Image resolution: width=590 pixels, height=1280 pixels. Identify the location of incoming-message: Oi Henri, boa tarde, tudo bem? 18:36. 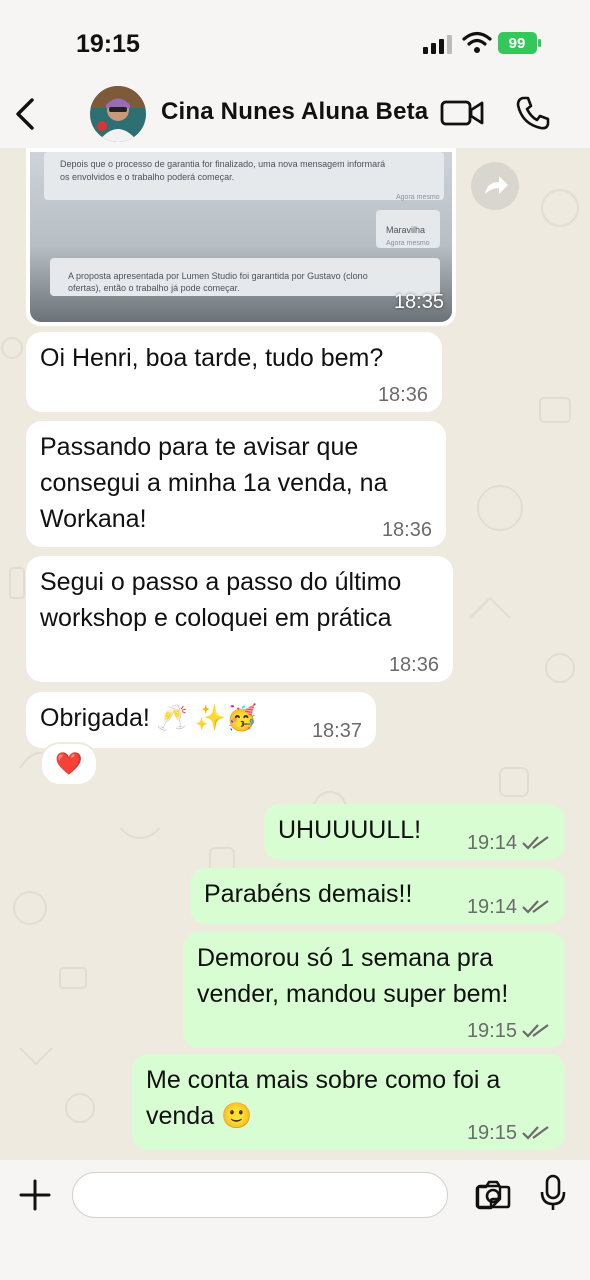
(234, 372).